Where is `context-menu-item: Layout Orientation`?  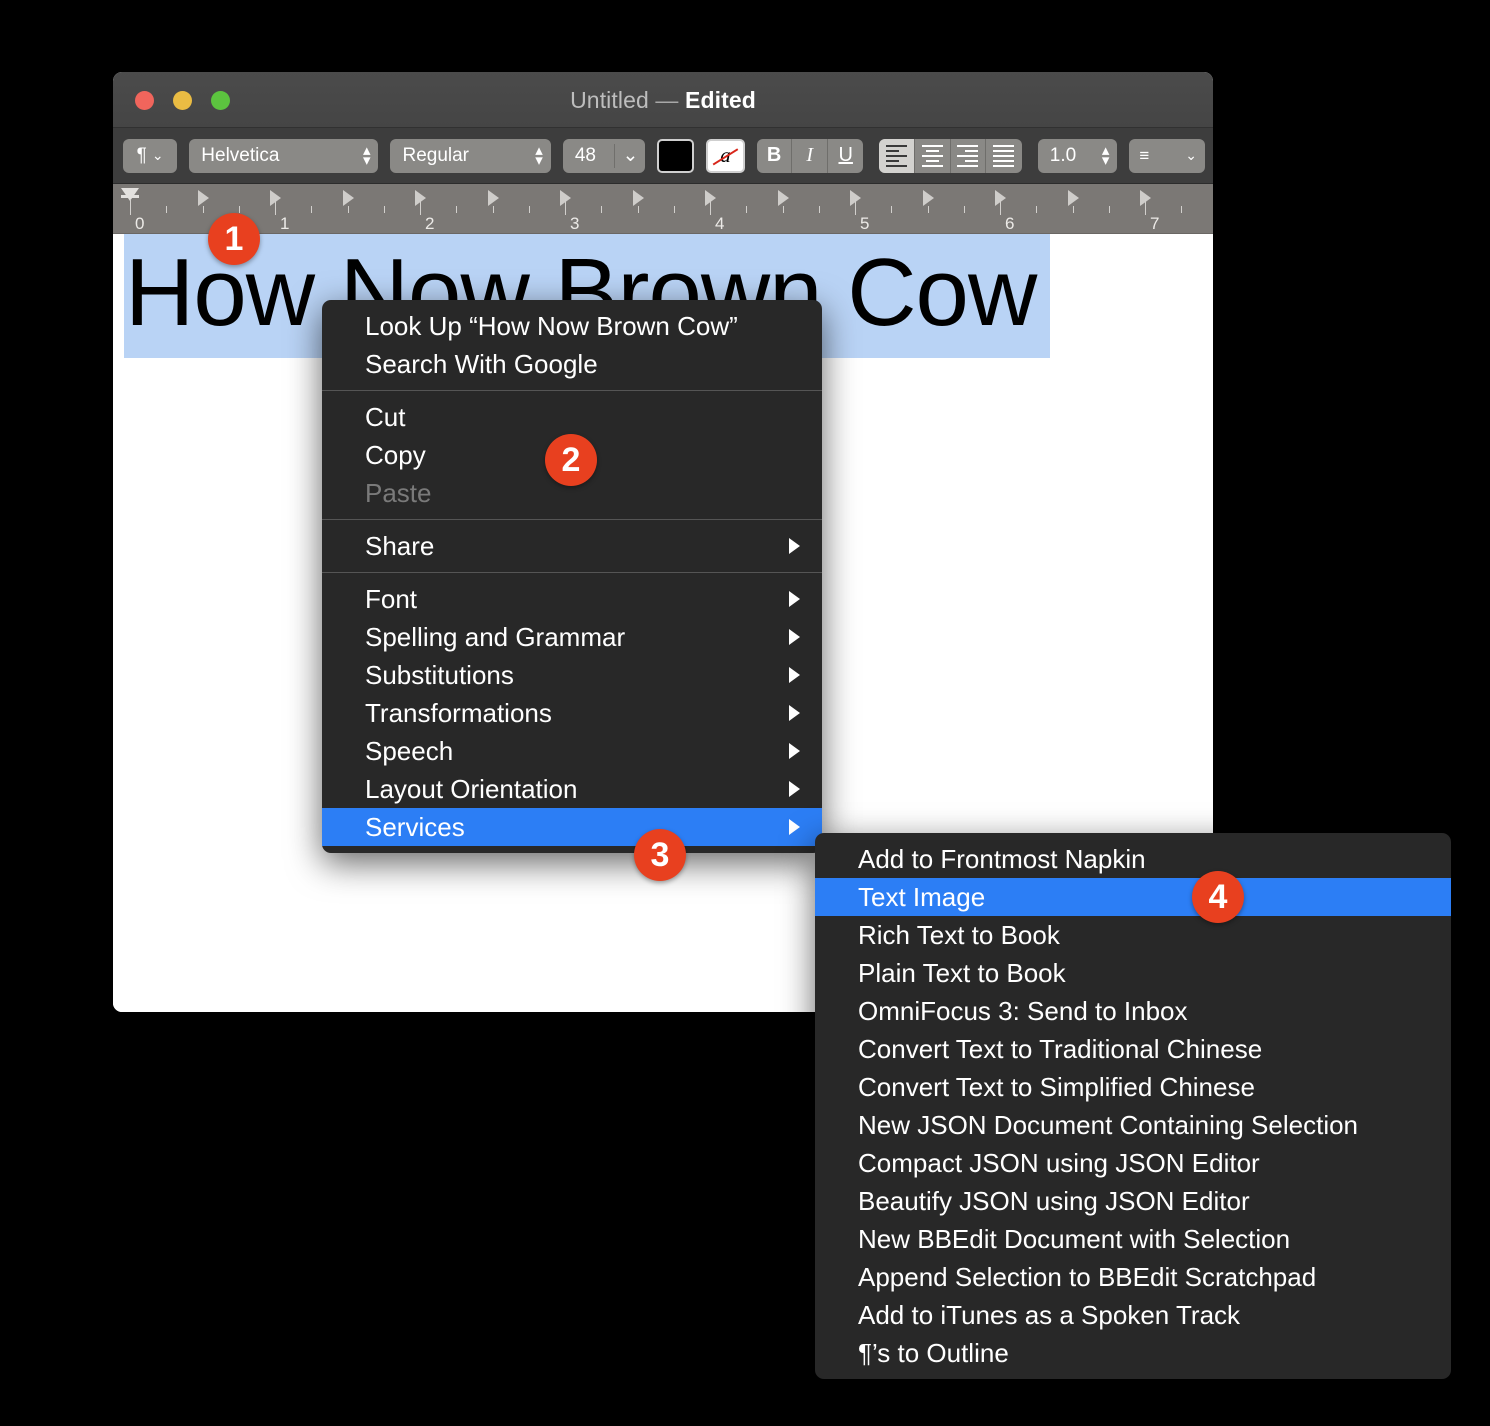 context-menu-item: Layout Orientation is located at coordinates (572, 789).